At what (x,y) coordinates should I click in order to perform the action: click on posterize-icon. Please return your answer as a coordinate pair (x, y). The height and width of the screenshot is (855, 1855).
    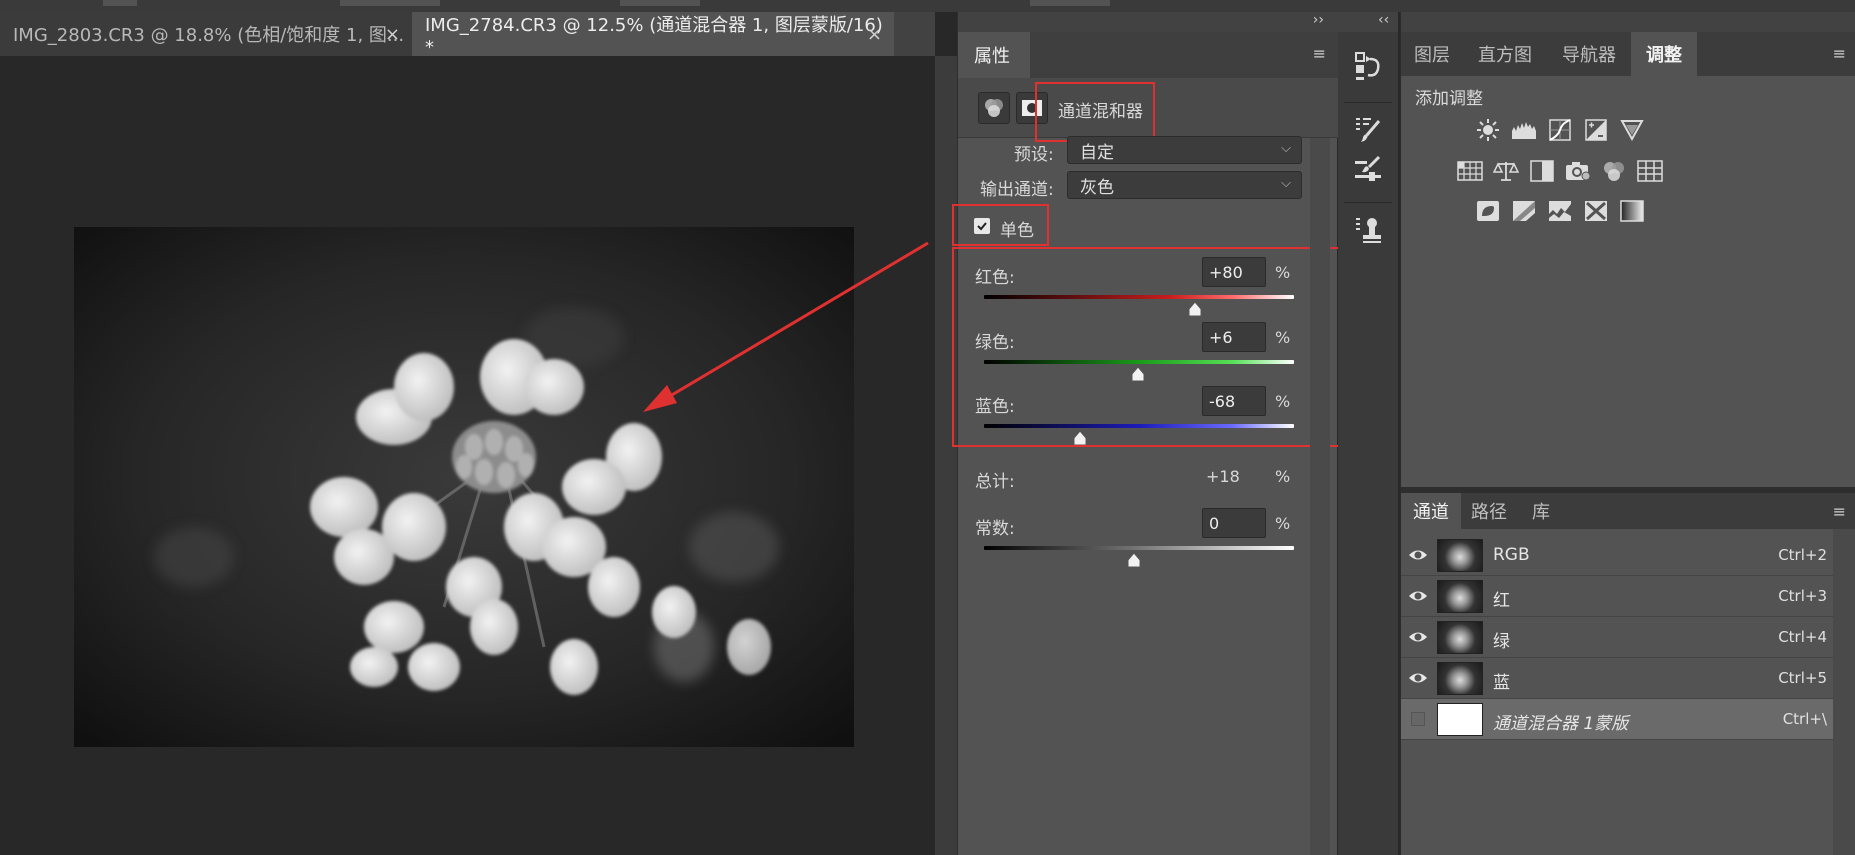
    Looking at the image, I should click on (1524, 211).